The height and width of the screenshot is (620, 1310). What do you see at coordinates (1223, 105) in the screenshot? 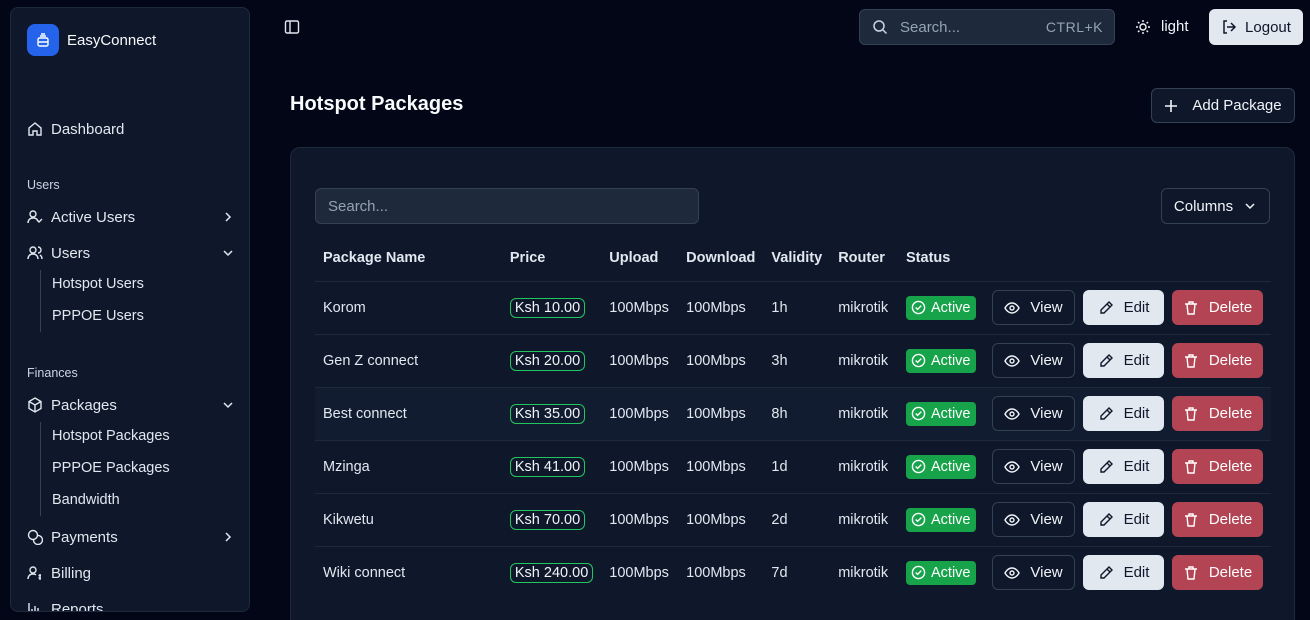
I see `add-package-button: Add Package` at bounding box center [1223, 105].